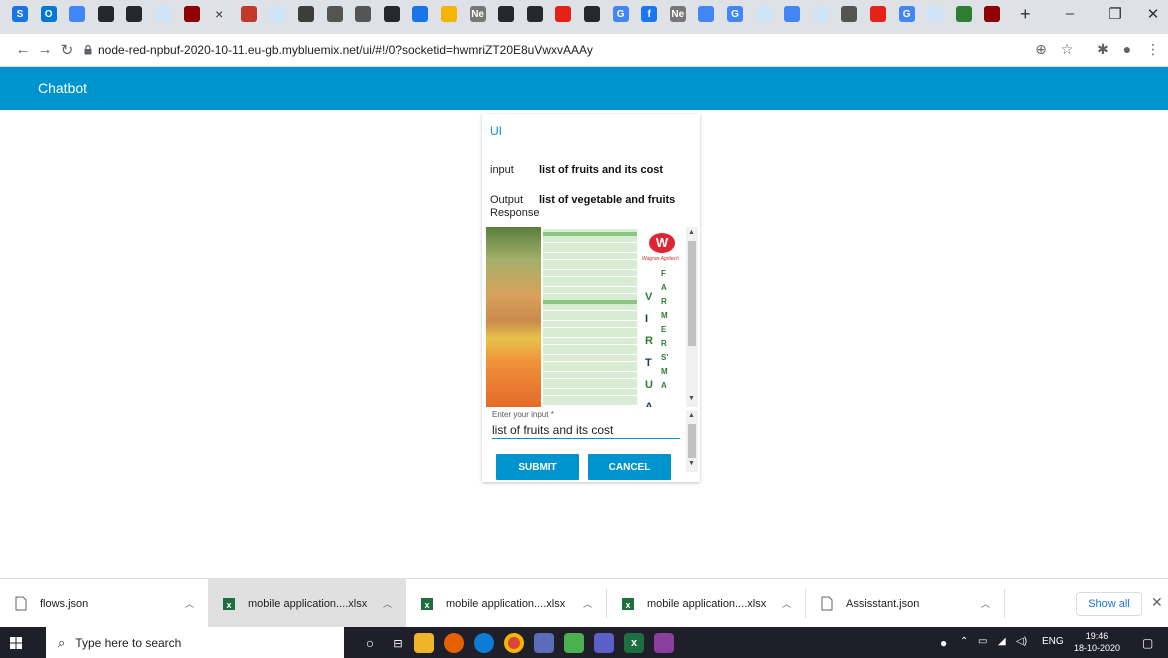 The height and width of the screenshot is (658, 1168). Describe the element at coordinates (1053, 641) in the screenshot. I see `language-indicator: ENG` at that location.